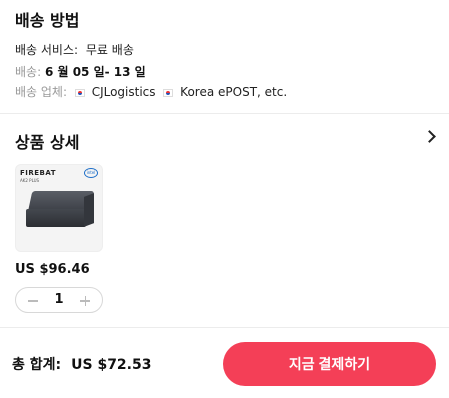 The width and height of the screenshot is (449, 398). I want to click on total-label: 총 합계:, so click(37, 365).